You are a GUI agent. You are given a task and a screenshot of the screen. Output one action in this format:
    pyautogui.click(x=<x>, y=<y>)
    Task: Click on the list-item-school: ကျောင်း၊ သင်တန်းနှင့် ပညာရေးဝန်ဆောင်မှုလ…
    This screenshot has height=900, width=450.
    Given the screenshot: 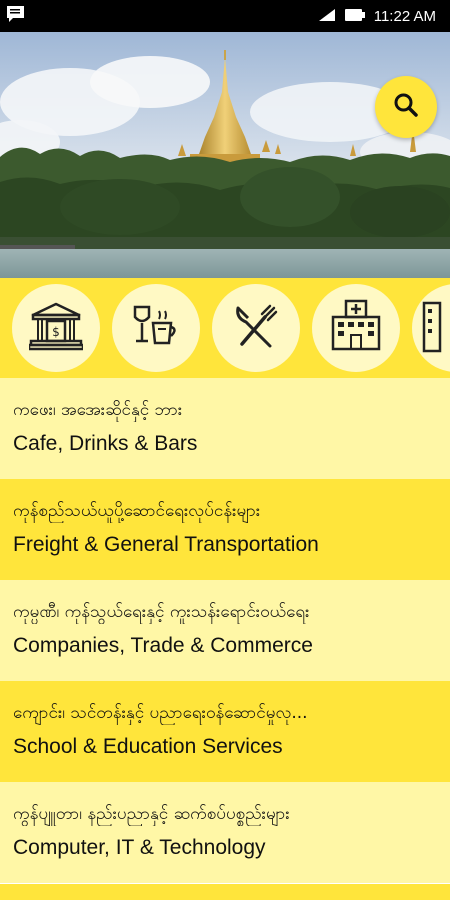 What is the action you would take?
    pyautogui.click(x=225, y=731)
    